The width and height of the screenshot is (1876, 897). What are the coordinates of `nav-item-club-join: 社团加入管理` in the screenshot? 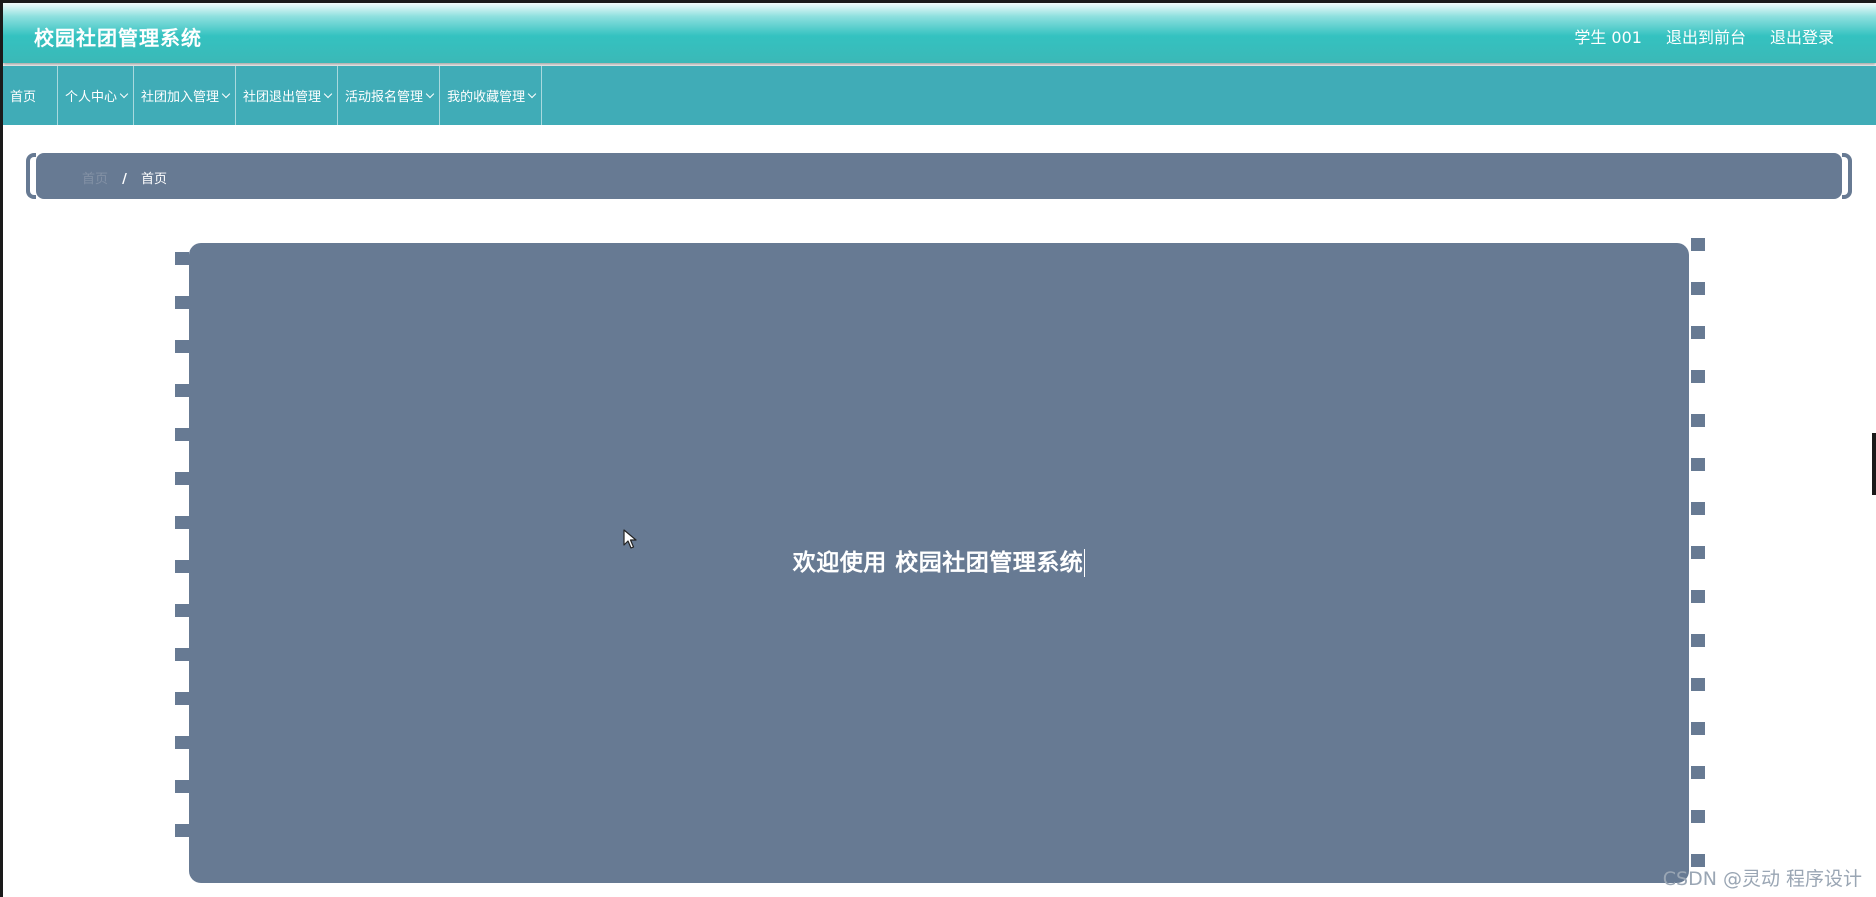 It's located at (185, 95).